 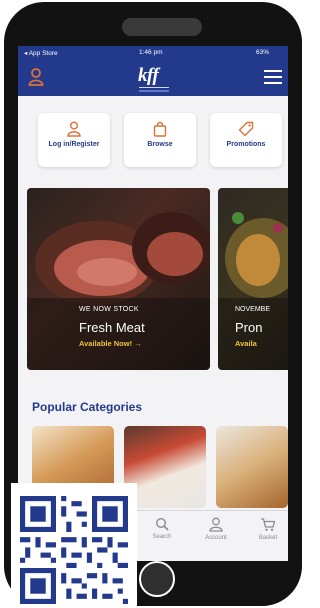 I want to click on qr-code-image, so click(x=74, y=550).